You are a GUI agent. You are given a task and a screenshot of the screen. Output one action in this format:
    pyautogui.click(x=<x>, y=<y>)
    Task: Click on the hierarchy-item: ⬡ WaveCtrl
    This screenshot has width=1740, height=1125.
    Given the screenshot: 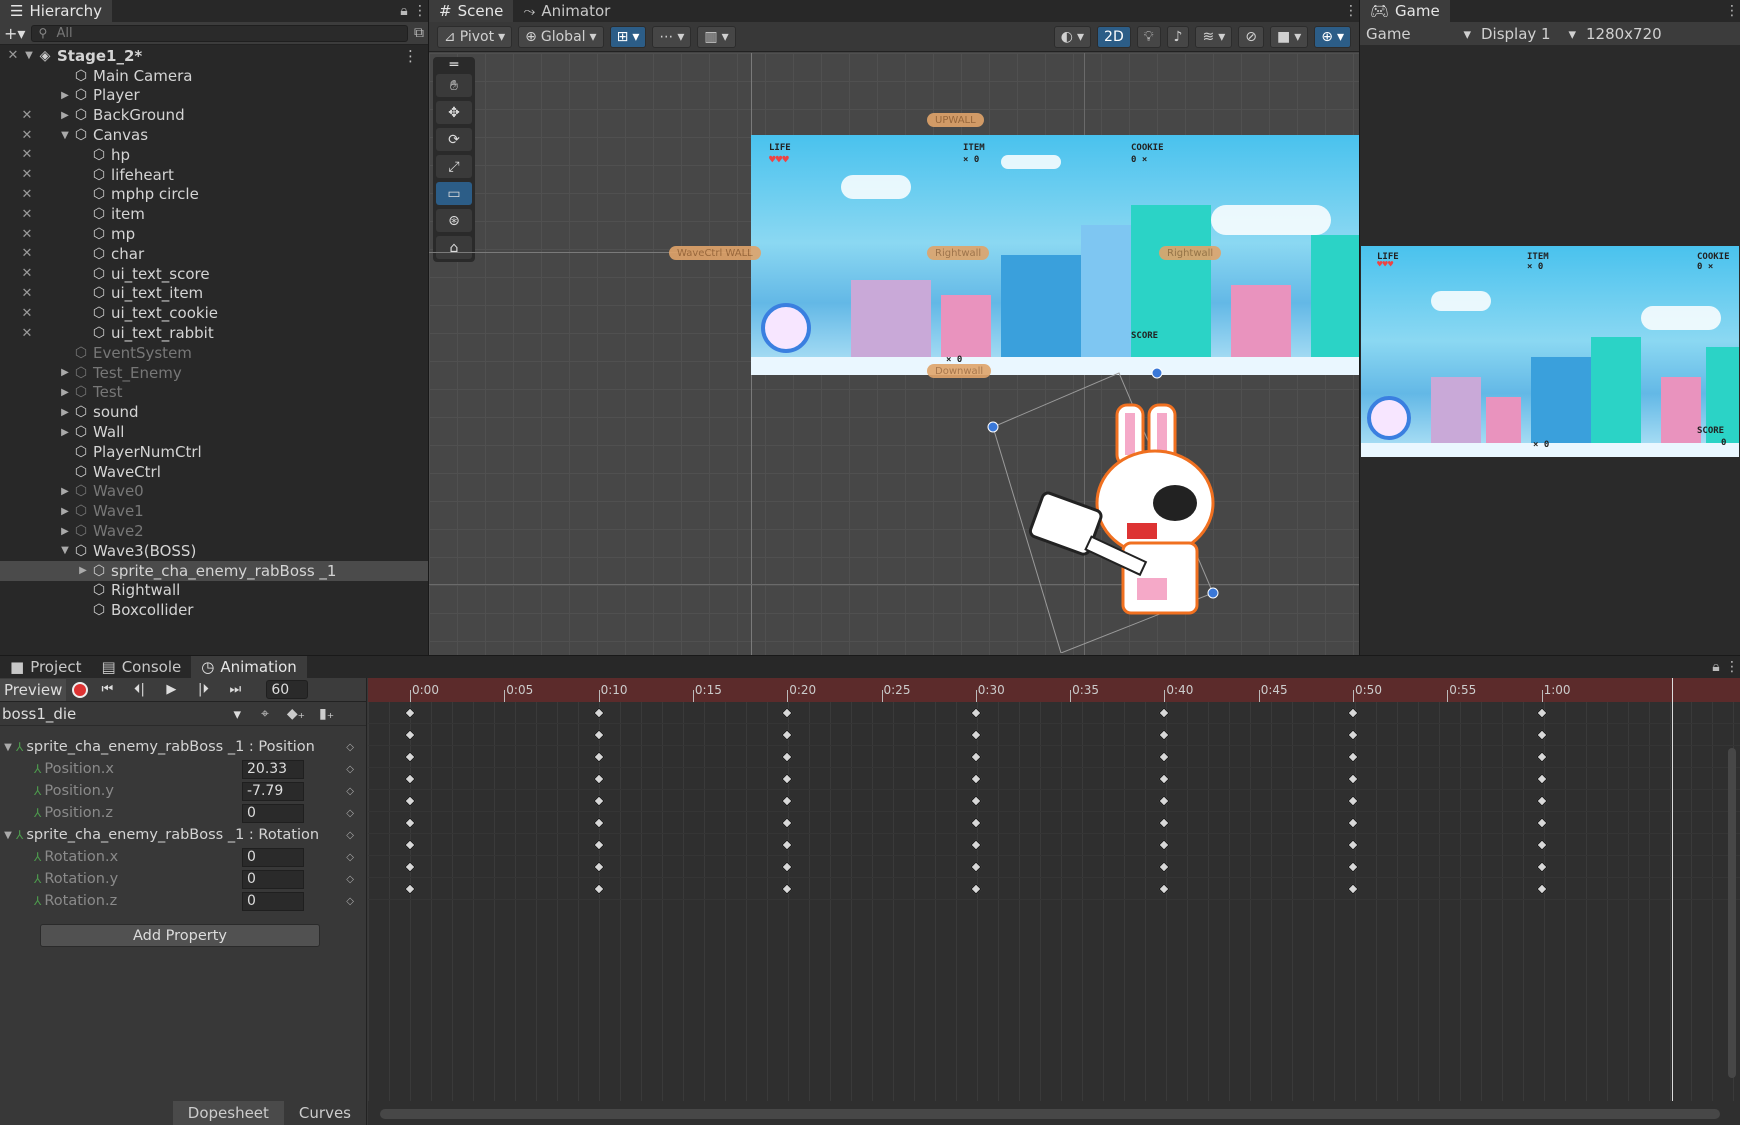 What is the action you would take?
    pyautogui.click(x=214, y=472)
    